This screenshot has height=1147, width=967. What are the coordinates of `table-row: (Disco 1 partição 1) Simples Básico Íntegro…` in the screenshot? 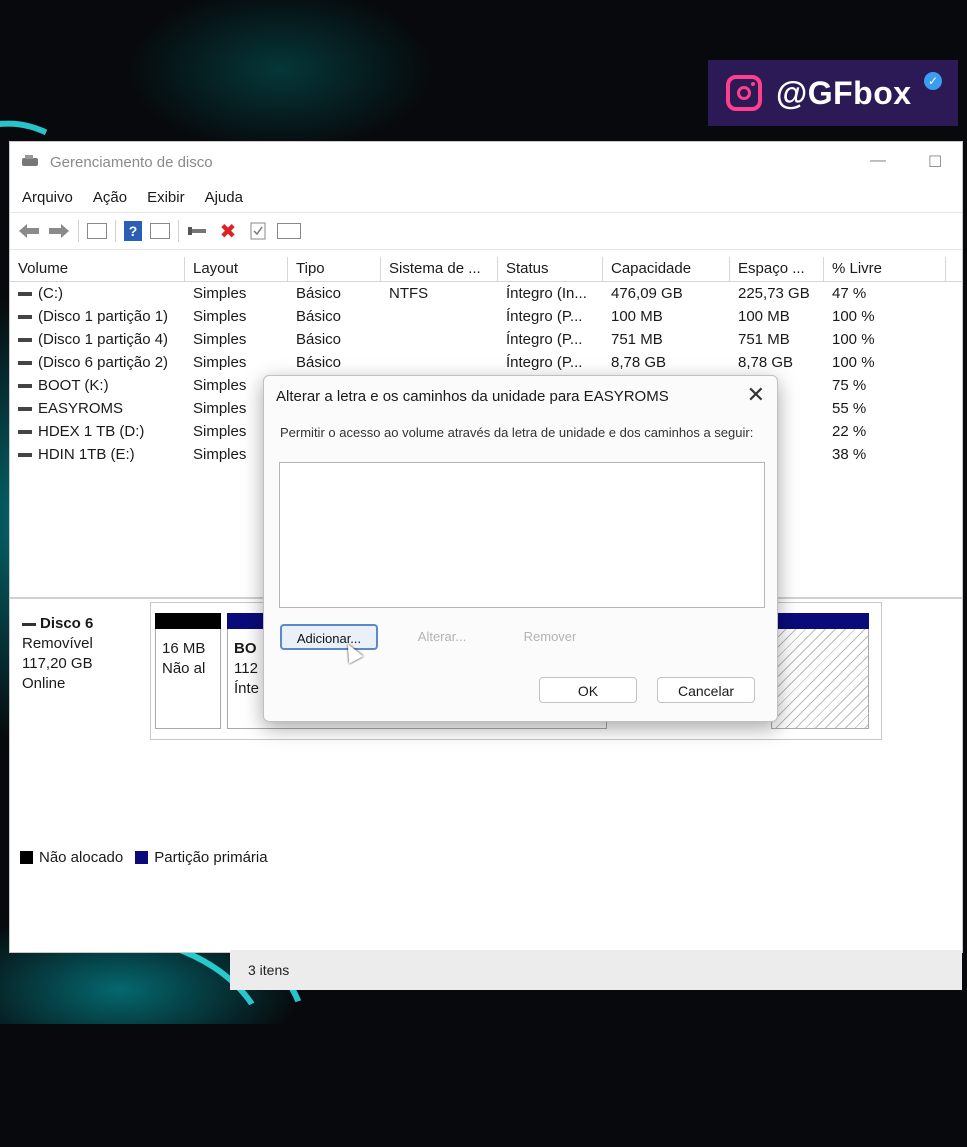 It's located at (486, 316).